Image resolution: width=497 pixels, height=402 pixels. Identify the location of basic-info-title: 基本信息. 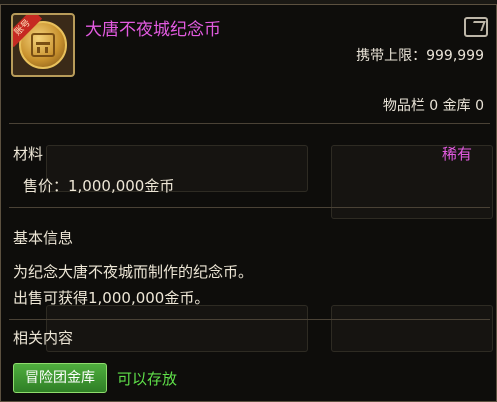
(43, 238).